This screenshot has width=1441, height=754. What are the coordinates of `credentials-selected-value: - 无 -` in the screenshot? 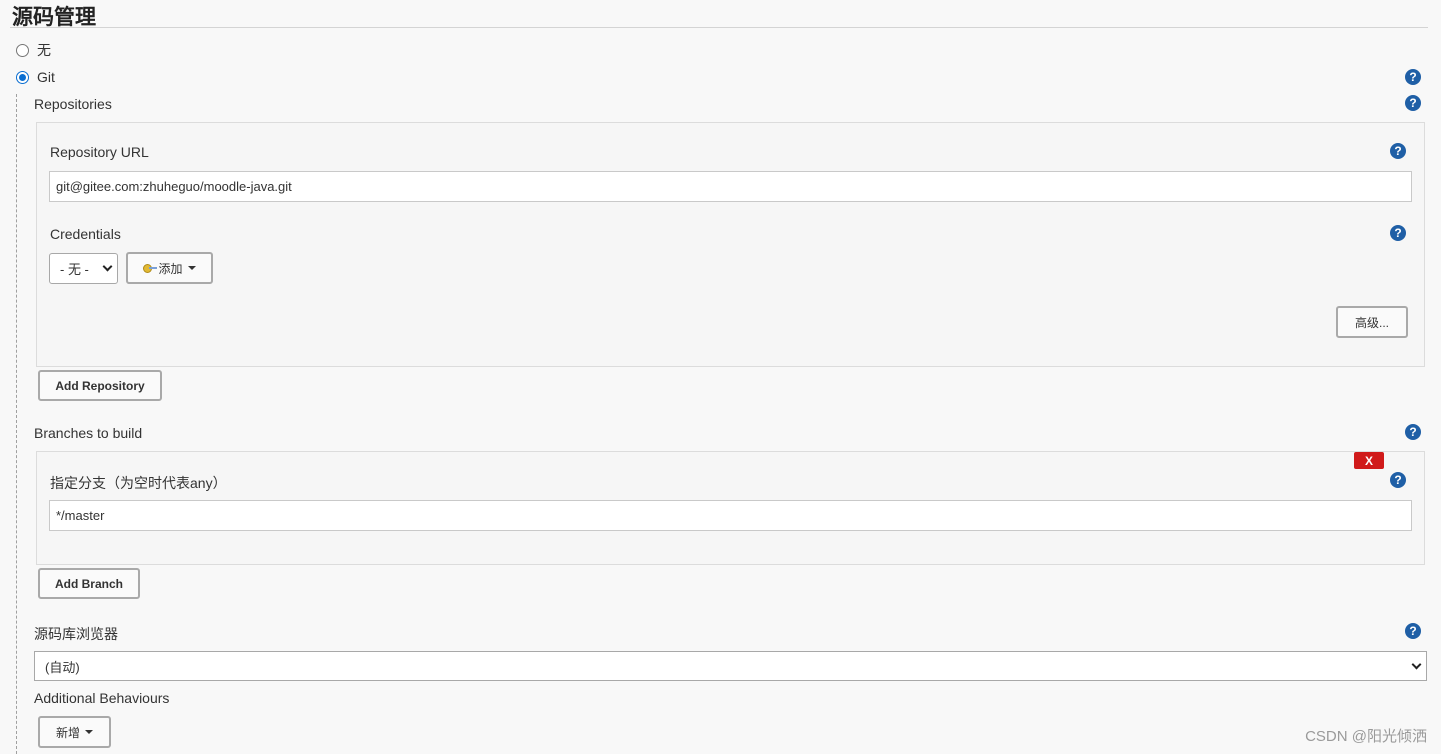 It's located at (74, 269).